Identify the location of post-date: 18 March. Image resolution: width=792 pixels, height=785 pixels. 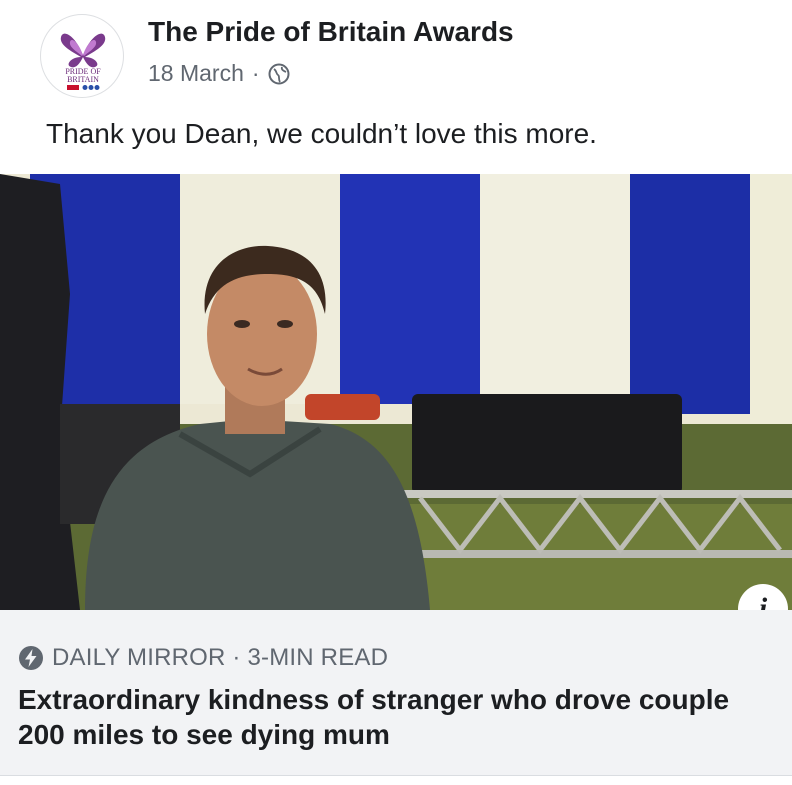
(196, 73).